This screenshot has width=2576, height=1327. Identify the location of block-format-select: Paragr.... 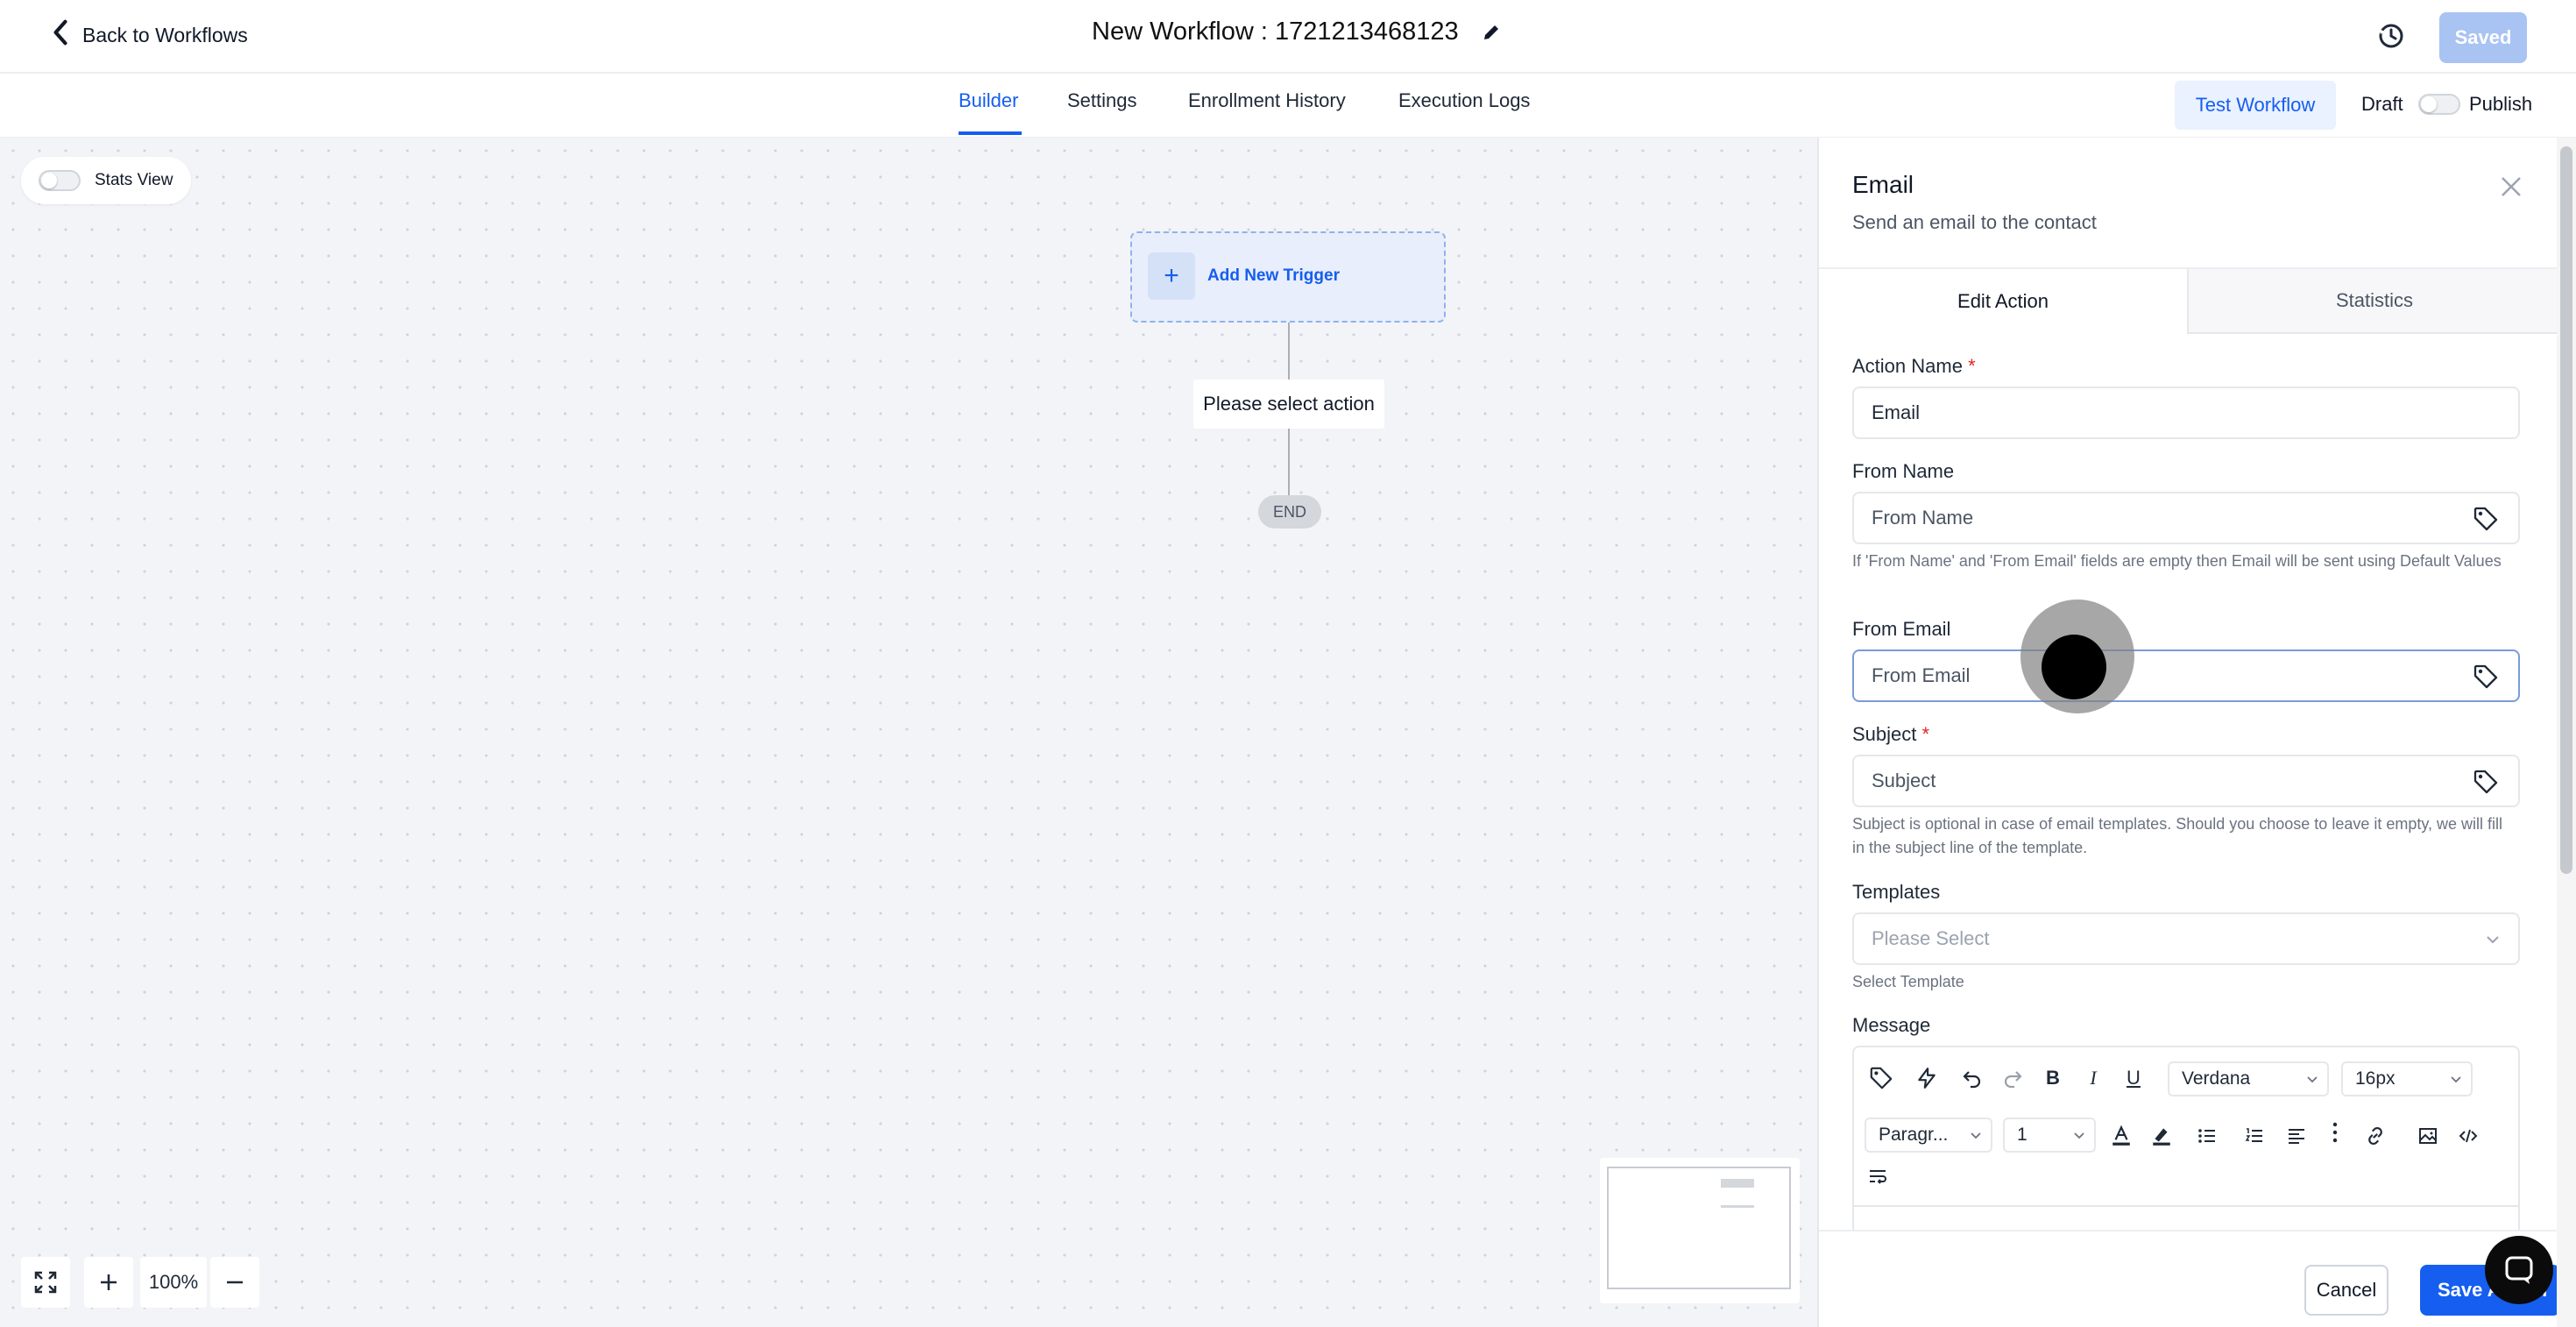
(1928, 1135).